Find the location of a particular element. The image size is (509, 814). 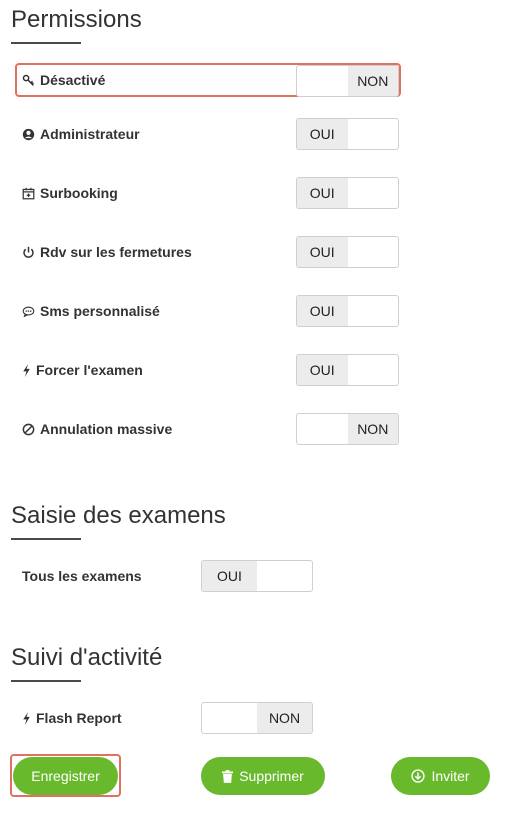

save-button-label: Enregistrer is located at coordinates (65, 776).